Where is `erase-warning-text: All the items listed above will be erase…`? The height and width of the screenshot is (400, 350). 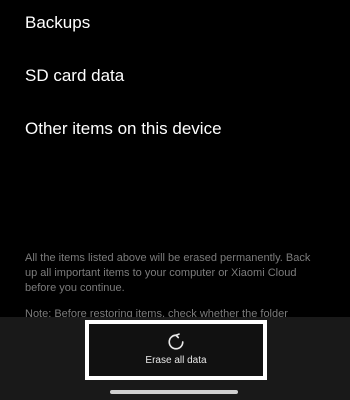 erase-warning-text: All the items listed above will be erase… is located at coordinates (168, 273).